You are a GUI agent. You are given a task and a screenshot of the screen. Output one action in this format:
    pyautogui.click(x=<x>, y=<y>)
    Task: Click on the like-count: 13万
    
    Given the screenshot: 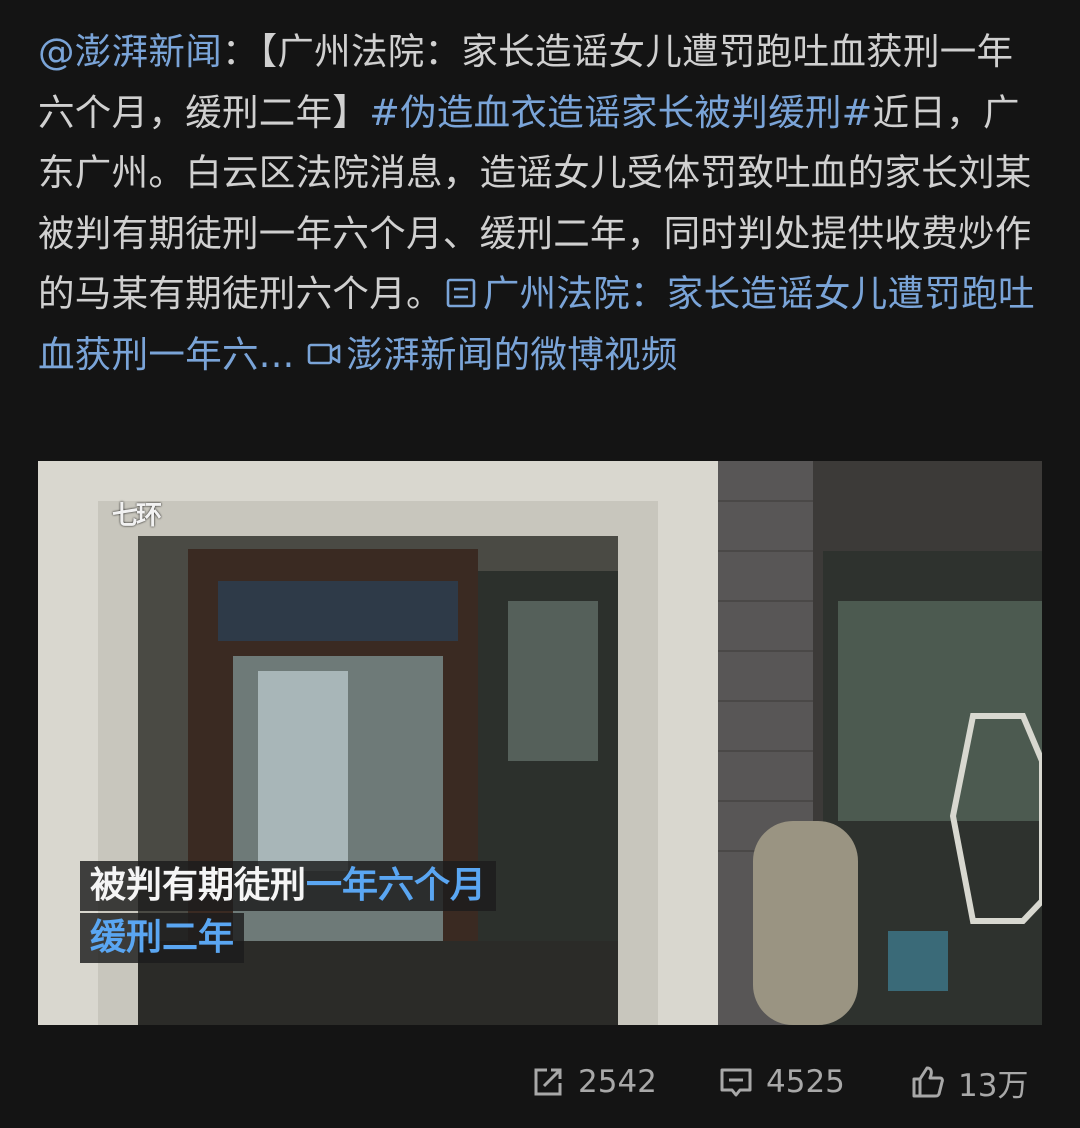 What is the action you would take?
    pyautogui.click(x=993, y=1085)
    